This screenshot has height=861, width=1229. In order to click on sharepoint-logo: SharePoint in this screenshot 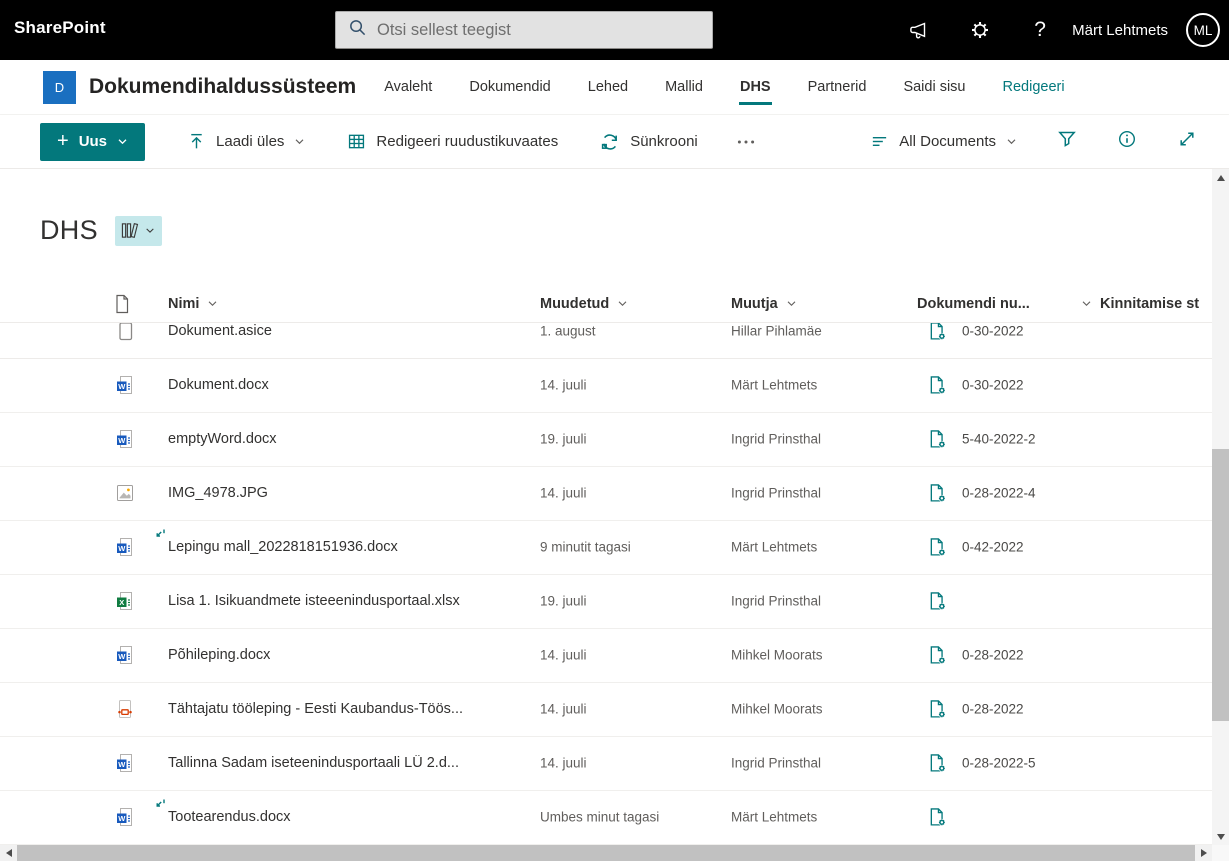, I will do `click(60, 28)`.